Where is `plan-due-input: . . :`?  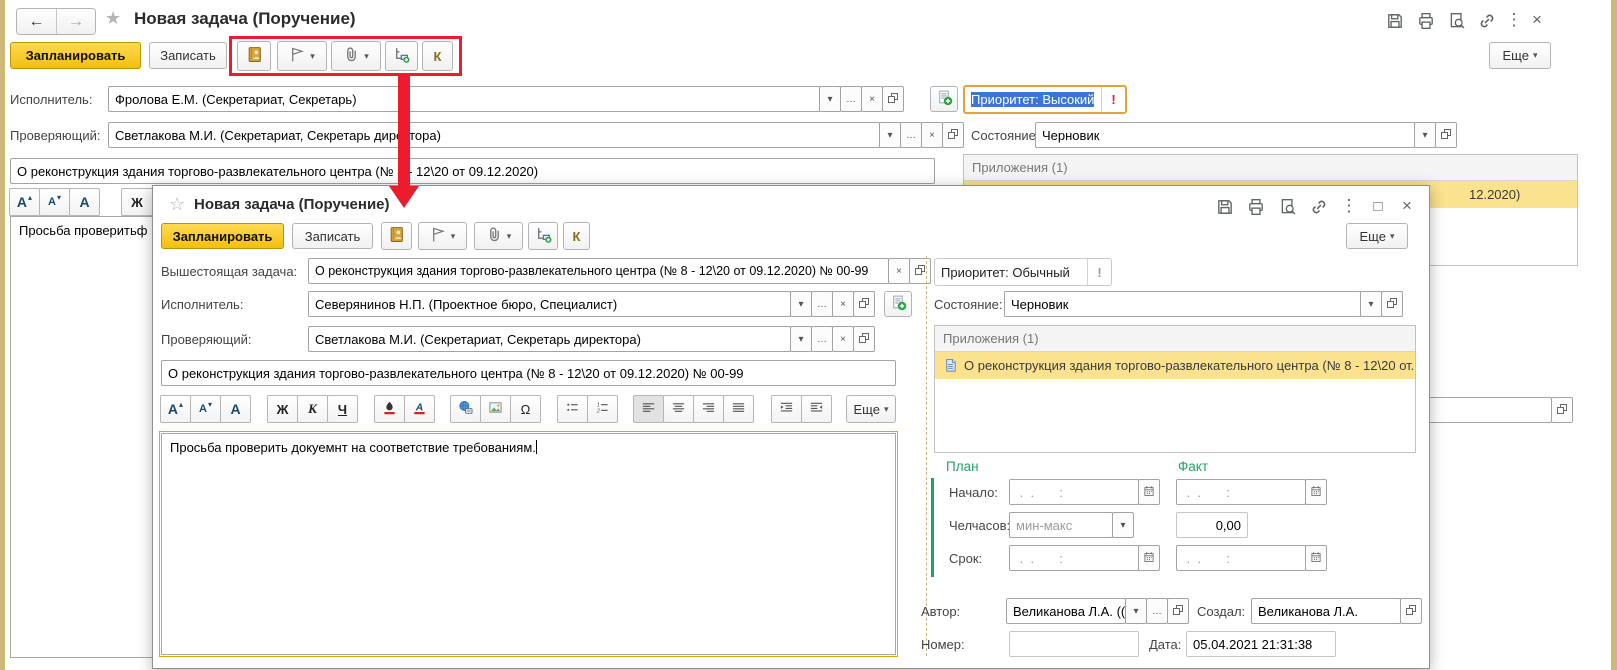
plan-due-input: . . : is located at coordinates (1074, 558).